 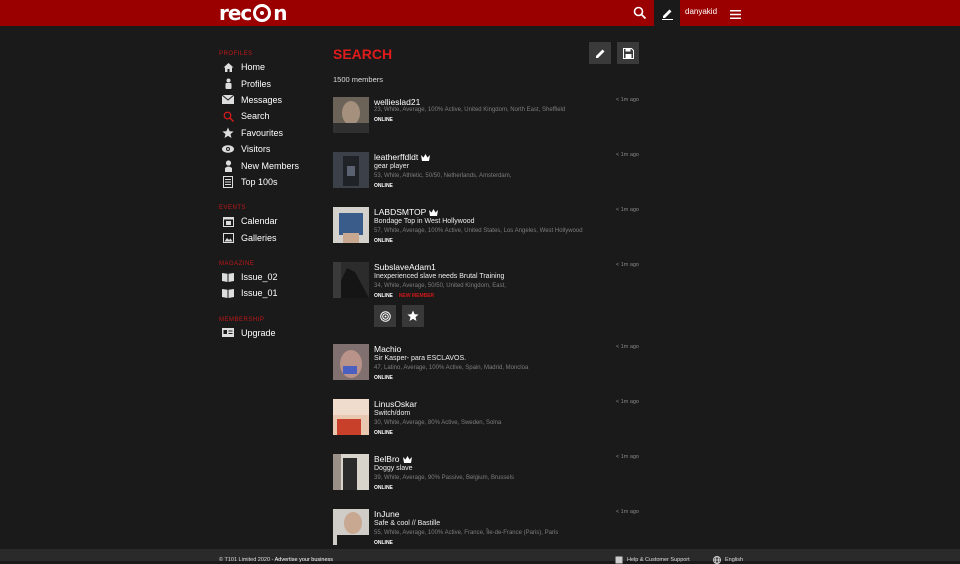 I want to click on member-name: LABDSMTOP, so click(x=406, y=212).